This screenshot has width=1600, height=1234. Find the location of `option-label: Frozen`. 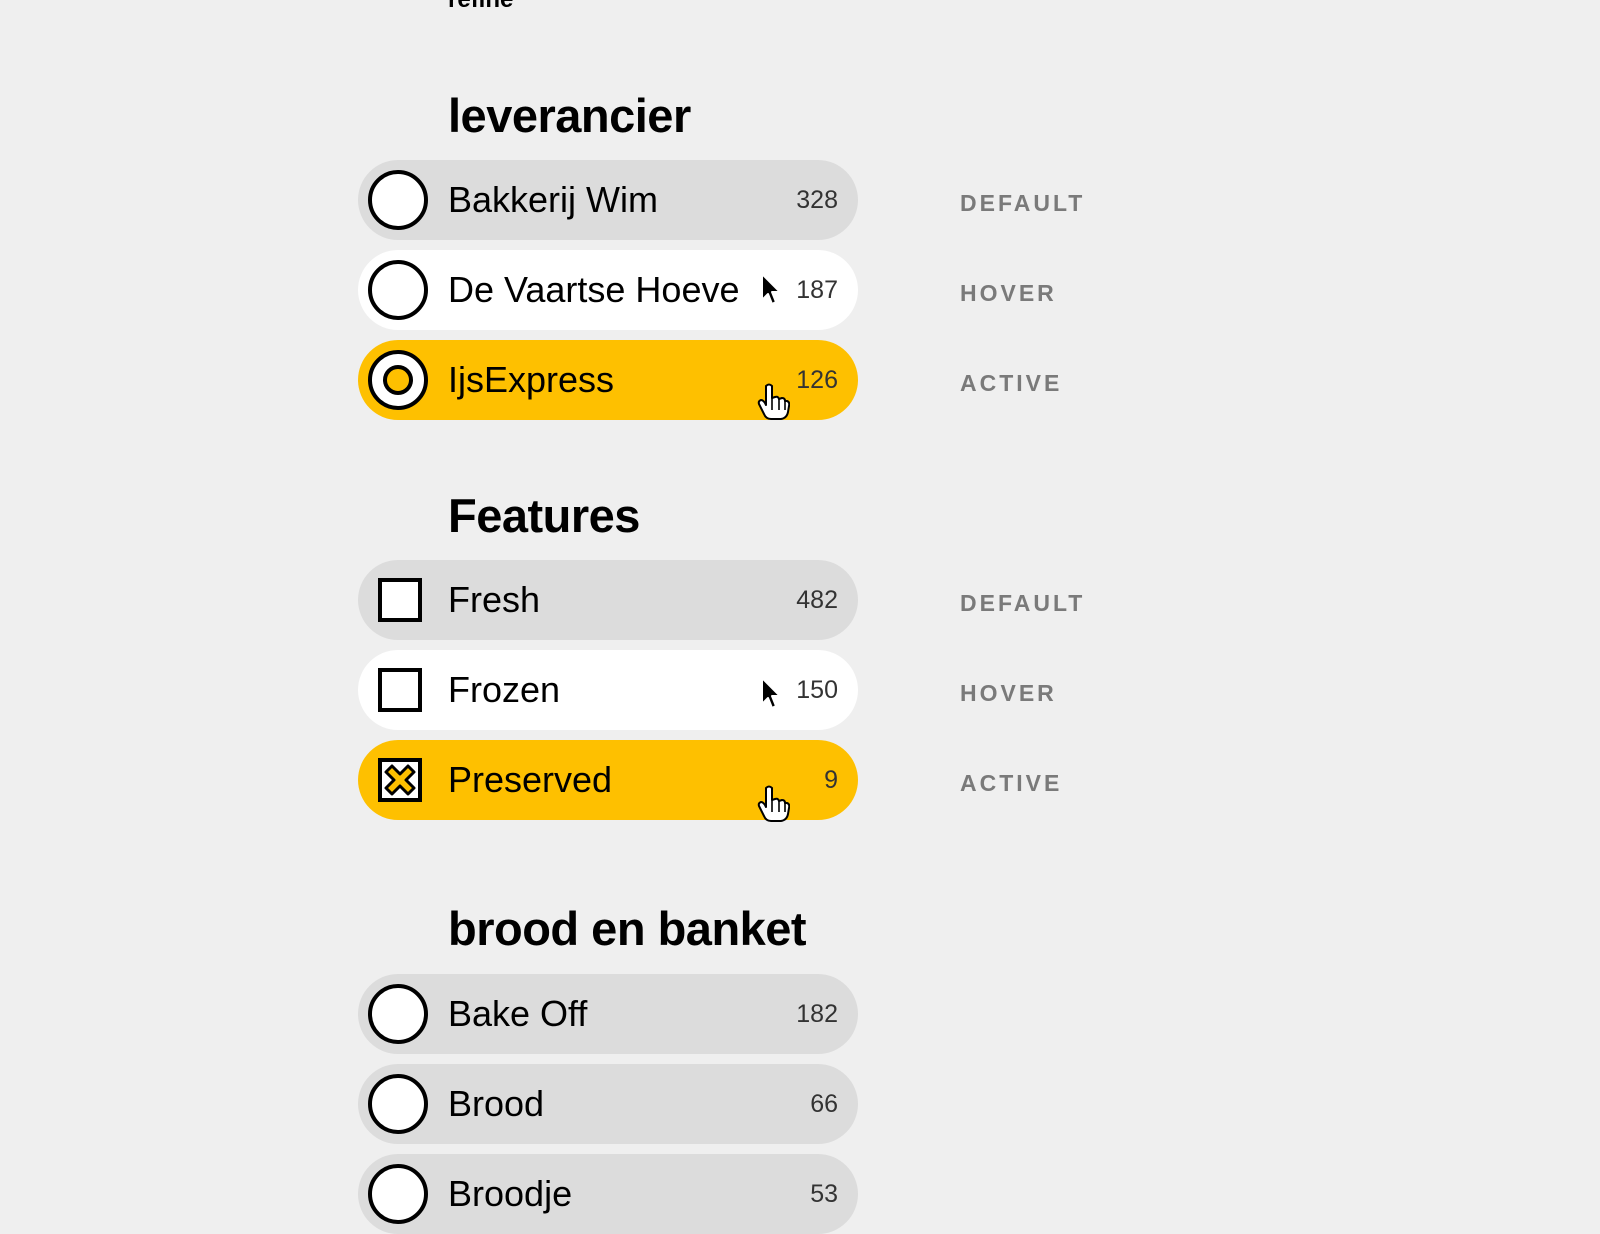

option-label: Frozen is located at coordinates (504, 689).